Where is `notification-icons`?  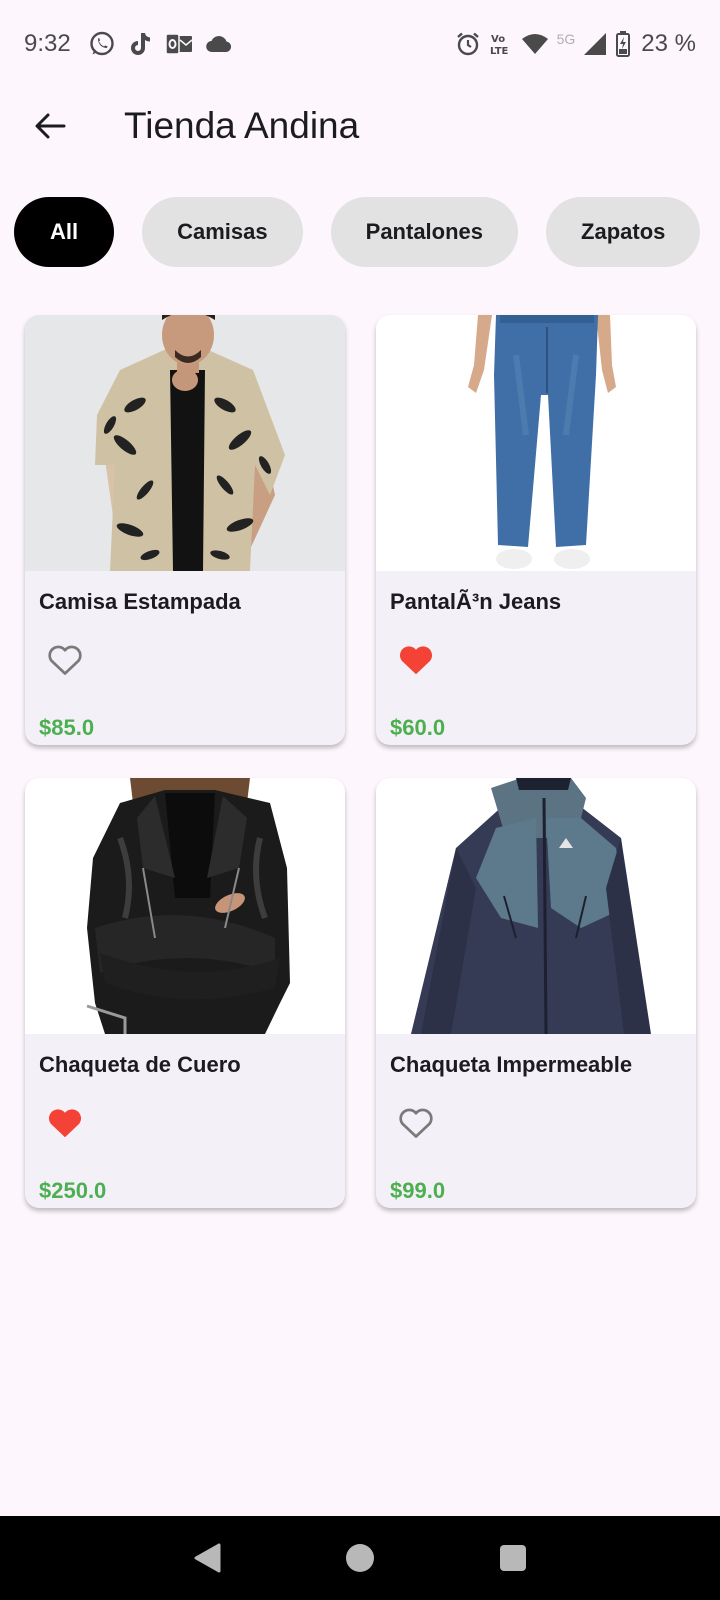
notification-icons is located at coordinates (161, 44).